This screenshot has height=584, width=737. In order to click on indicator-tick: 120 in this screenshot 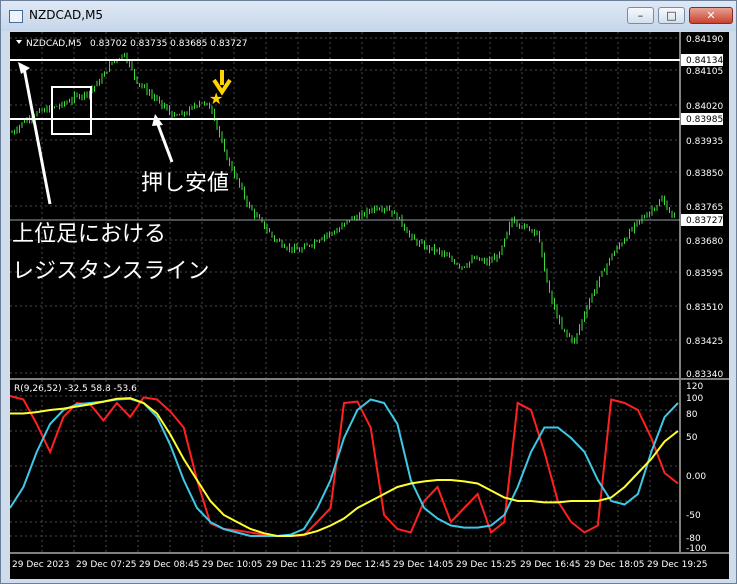, I will do `click(694, 387)`.